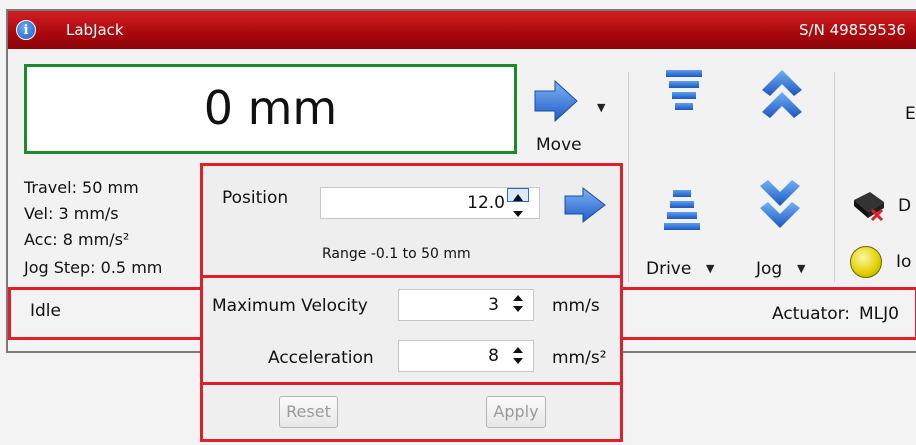 The height and width of the screenshot is (445, 916). Describe the element at coordinates (576, 306) in the screenshot. I see `max-velocity-unit: mm/s` at that location.